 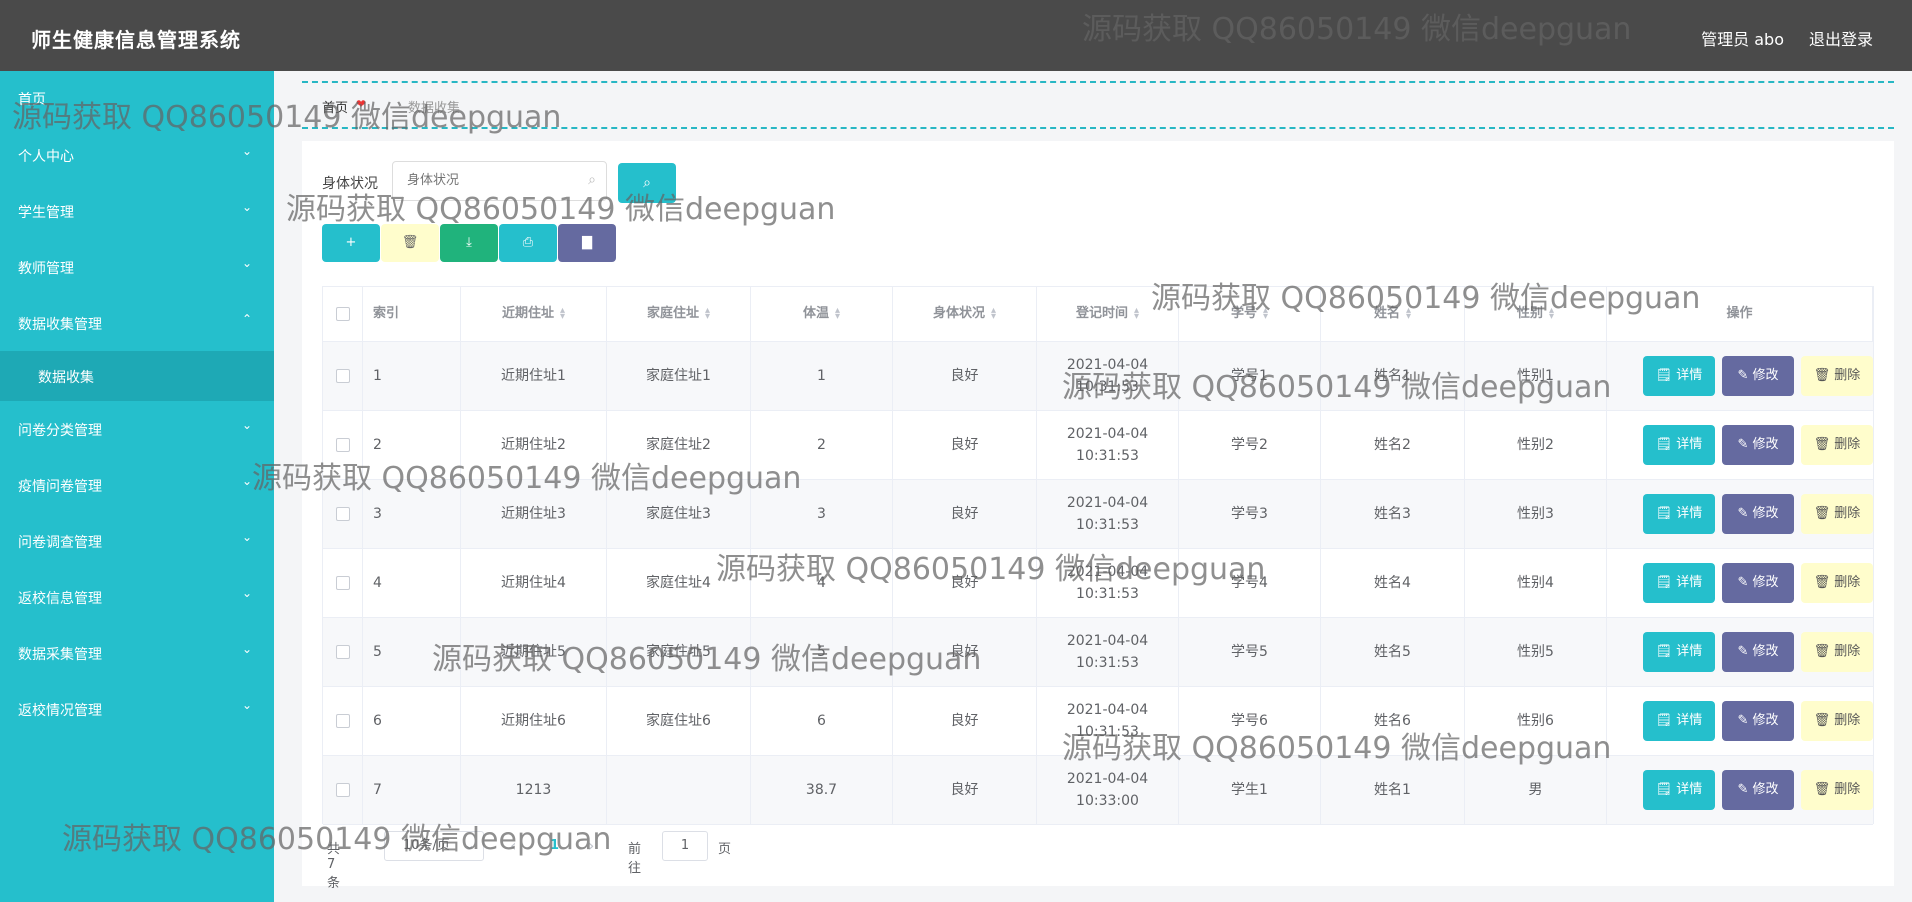 What do you see at coordinates (534, 376) in the screenshot?
I see `table-cell: 近期住址1` at bounding box center [534, 376].